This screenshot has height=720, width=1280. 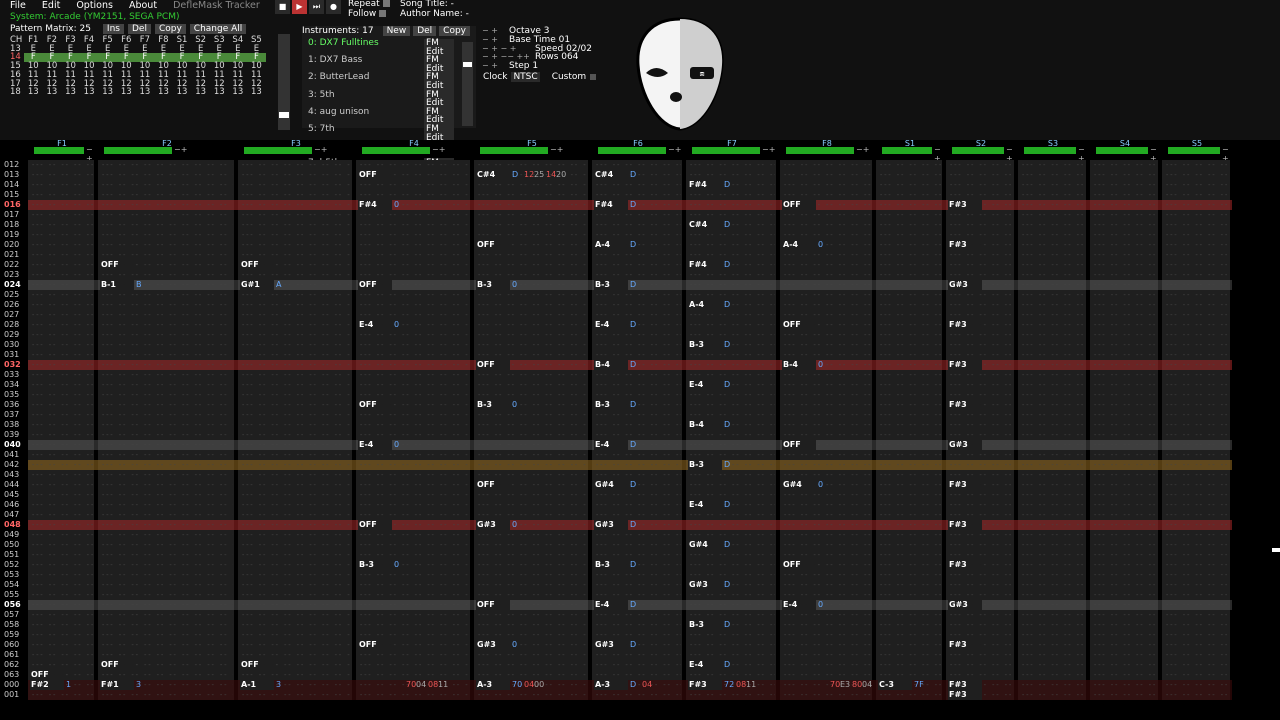 What do you see at coordinates (958, 205) in the screenshot?
I see `note-cell: F#3` at bounding box center [958, 205].